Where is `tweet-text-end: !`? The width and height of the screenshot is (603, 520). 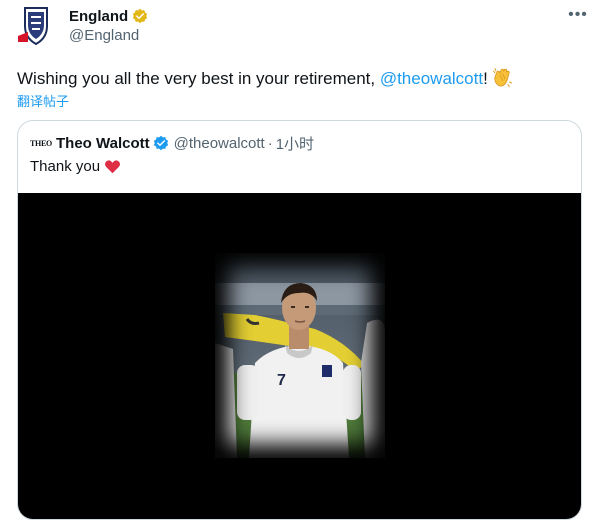
tweet-text-end: ! is located at coordinates (485, 78).